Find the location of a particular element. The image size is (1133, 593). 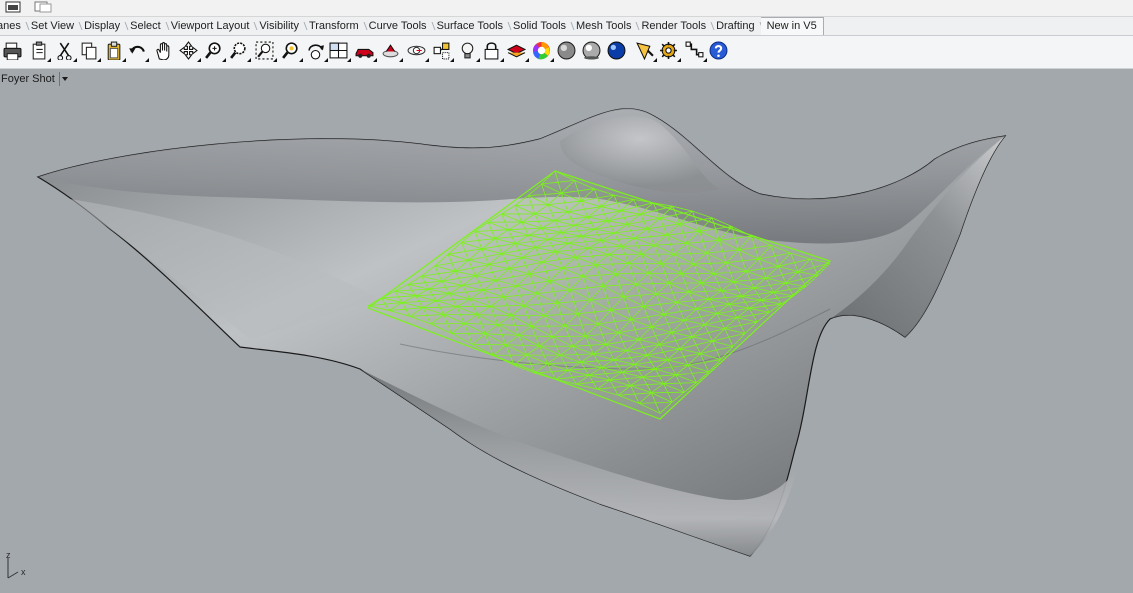

four-viewports-button is located at coordinates (339, 50).